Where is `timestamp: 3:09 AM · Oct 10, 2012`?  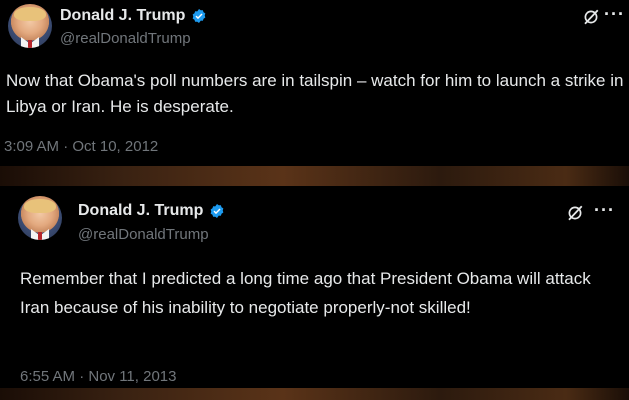 timestamp: 3:09 AM · Oct 10, 2012 is located at coordinates (81, 146).